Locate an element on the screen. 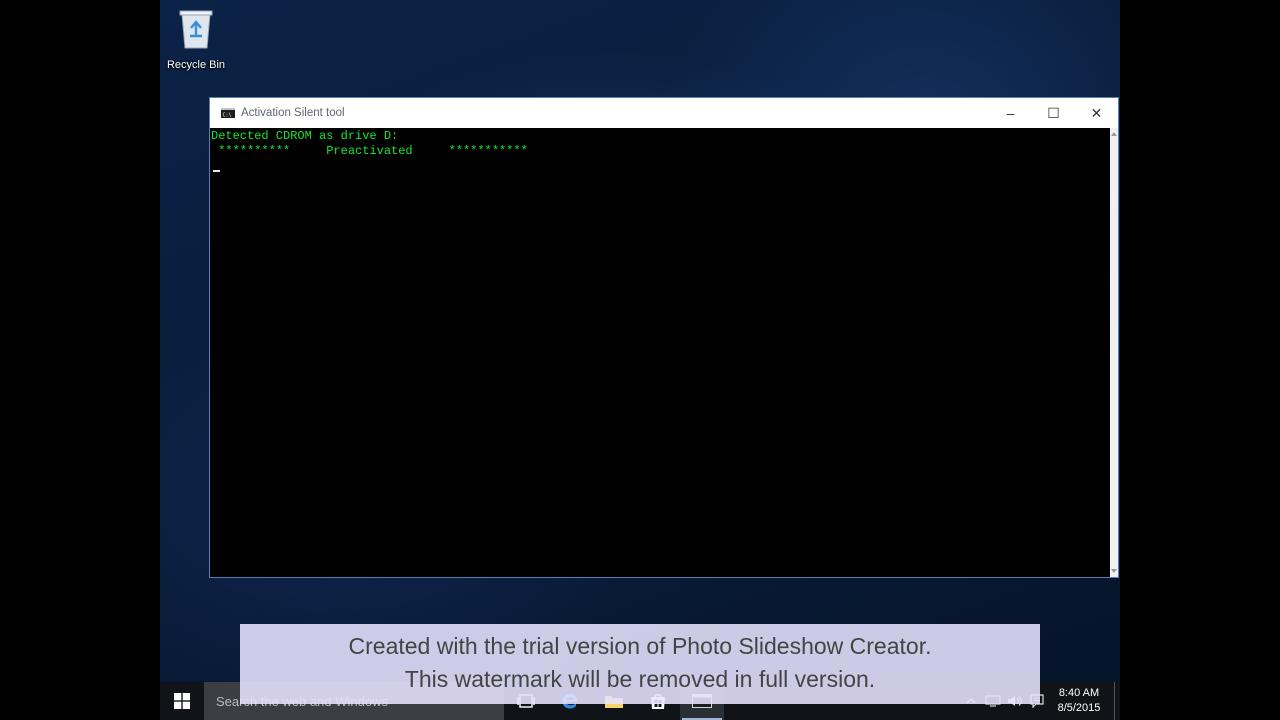  clock: 8:40 AM 8/5/2015 is located at coordinates (1079, 701).